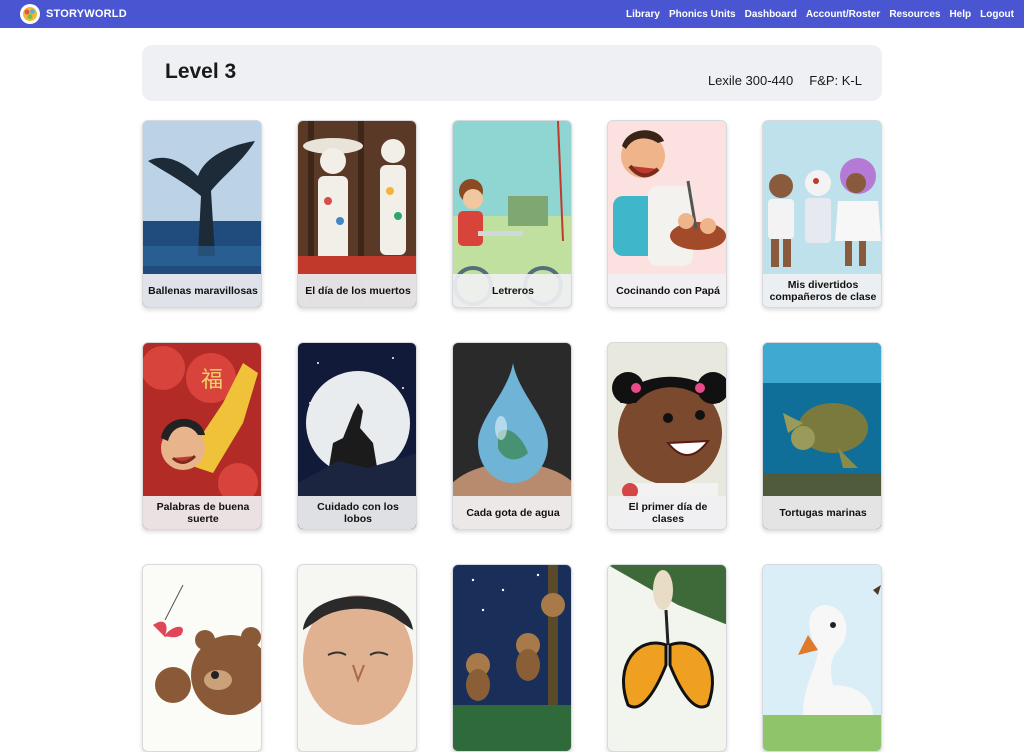  Describe the element at coordinates (357, 290) in the screenshot. I see `book-title: El día de los muertos` at that location.